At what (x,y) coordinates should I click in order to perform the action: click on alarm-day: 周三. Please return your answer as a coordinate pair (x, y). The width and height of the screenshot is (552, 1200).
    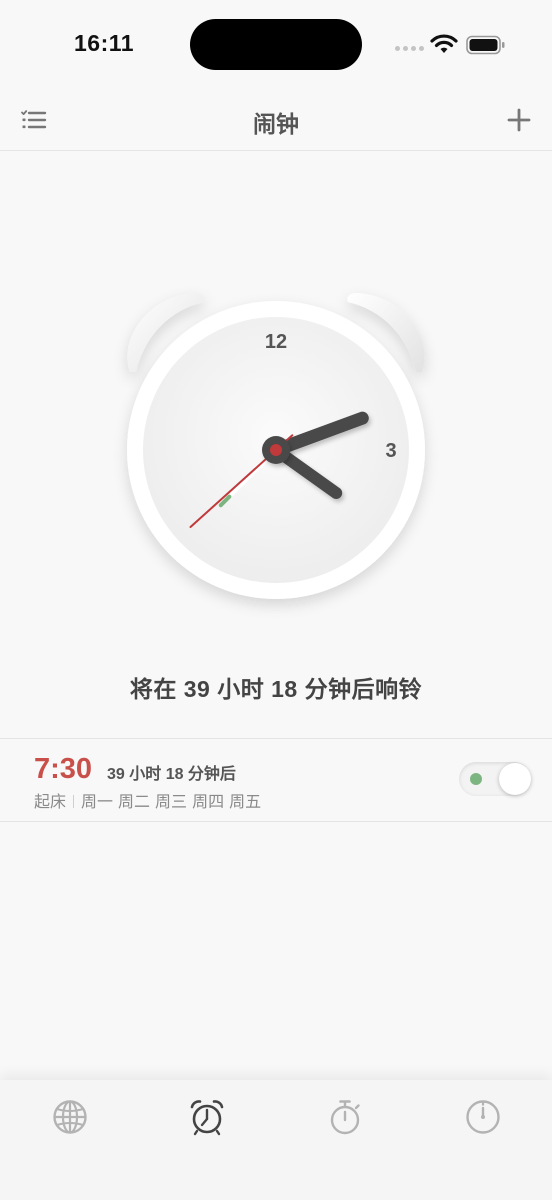
    Looking at the image, I should click on (171, 802).